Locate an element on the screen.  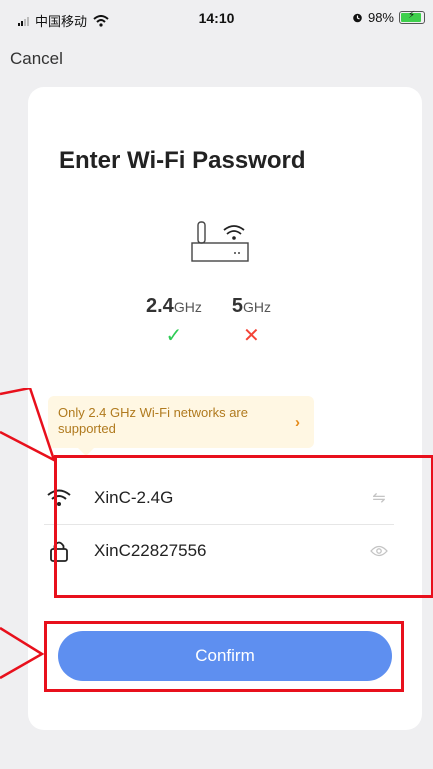
page-title: Enter Wi-Fi Password is located at coordinates (182, 160).